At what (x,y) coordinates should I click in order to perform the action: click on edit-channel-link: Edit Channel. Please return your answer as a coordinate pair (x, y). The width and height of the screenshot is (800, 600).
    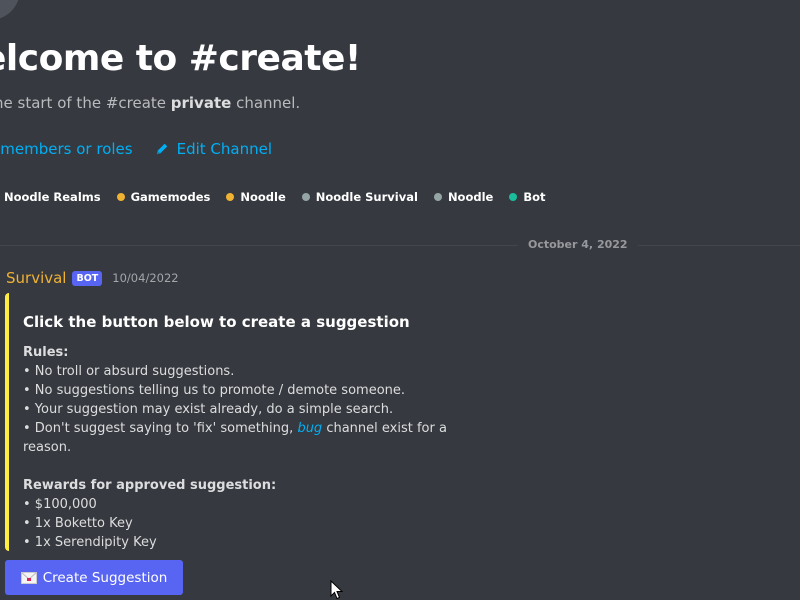
    Looking at the image, I should click on (213, 149).